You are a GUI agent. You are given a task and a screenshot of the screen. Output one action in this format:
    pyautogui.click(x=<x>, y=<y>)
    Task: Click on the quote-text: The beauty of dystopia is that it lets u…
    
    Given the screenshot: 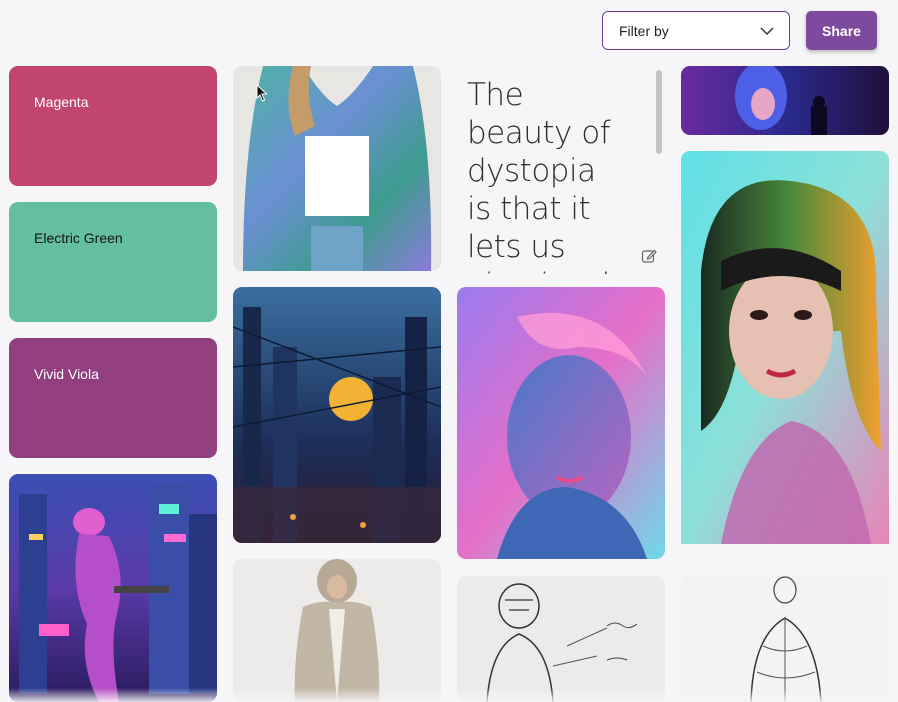 What is the action you would take?
    pyautogui.click(x=547, y=175)
    